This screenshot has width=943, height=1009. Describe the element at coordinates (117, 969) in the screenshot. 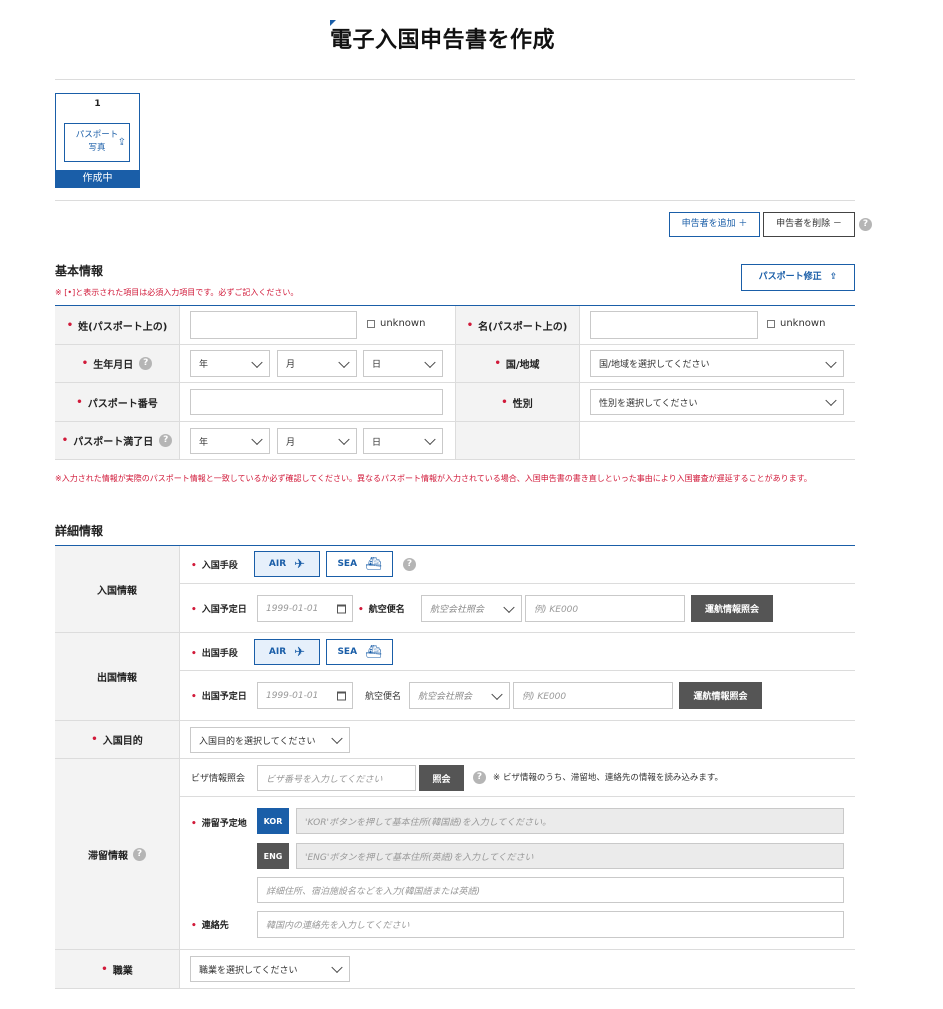

I see `job-label: • 職業` at that location.